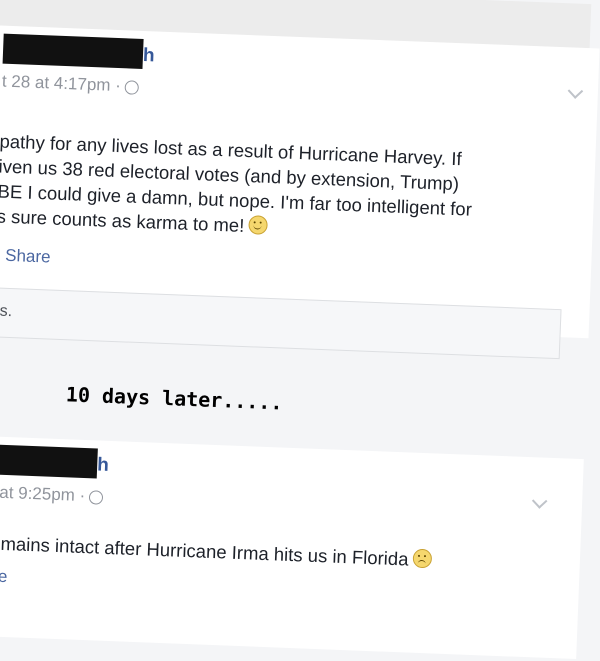 This screenshot has width=600, height=661. I want to click on share-button: Share, so click(28, 257).